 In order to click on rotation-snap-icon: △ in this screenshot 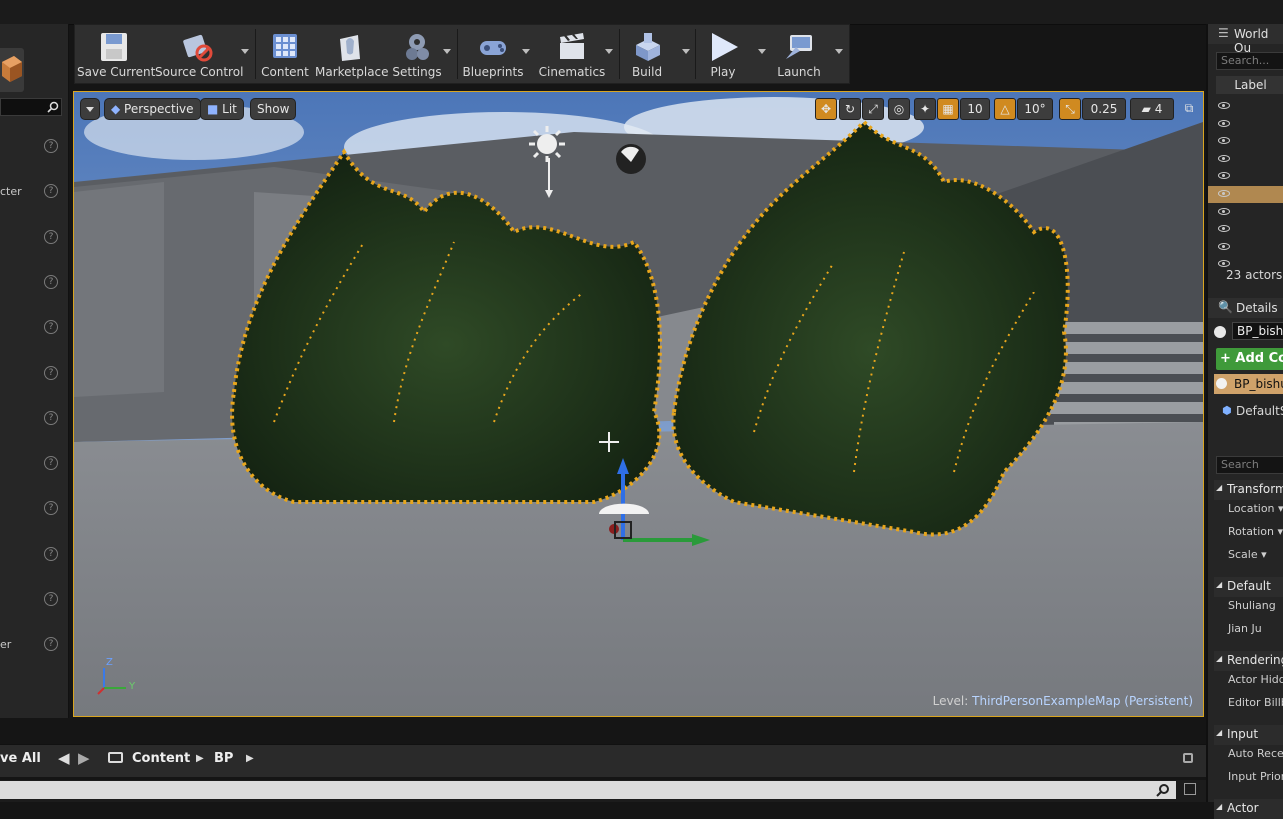, I will do `click(1005, 109)`.